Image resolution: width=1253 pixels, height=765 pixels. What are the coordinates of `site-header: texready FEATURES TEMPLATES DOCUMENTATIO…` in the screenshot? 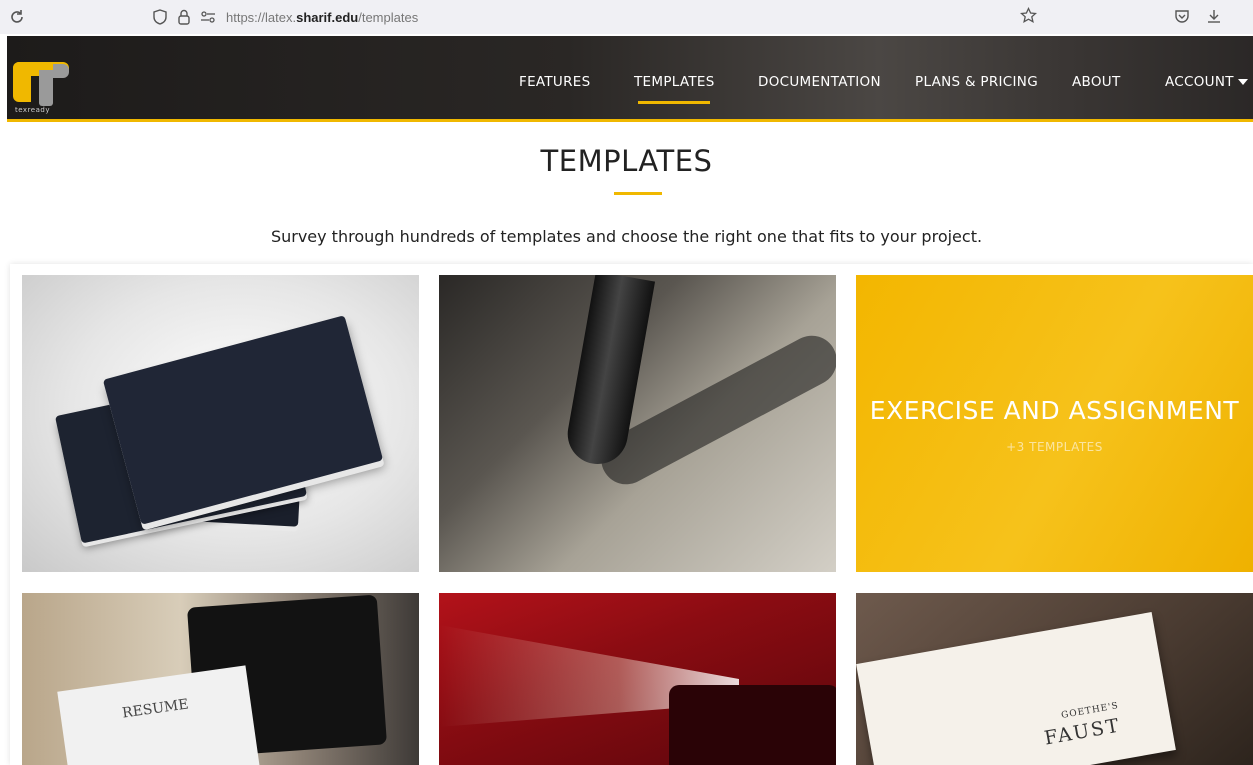 It's located at (630, 79).